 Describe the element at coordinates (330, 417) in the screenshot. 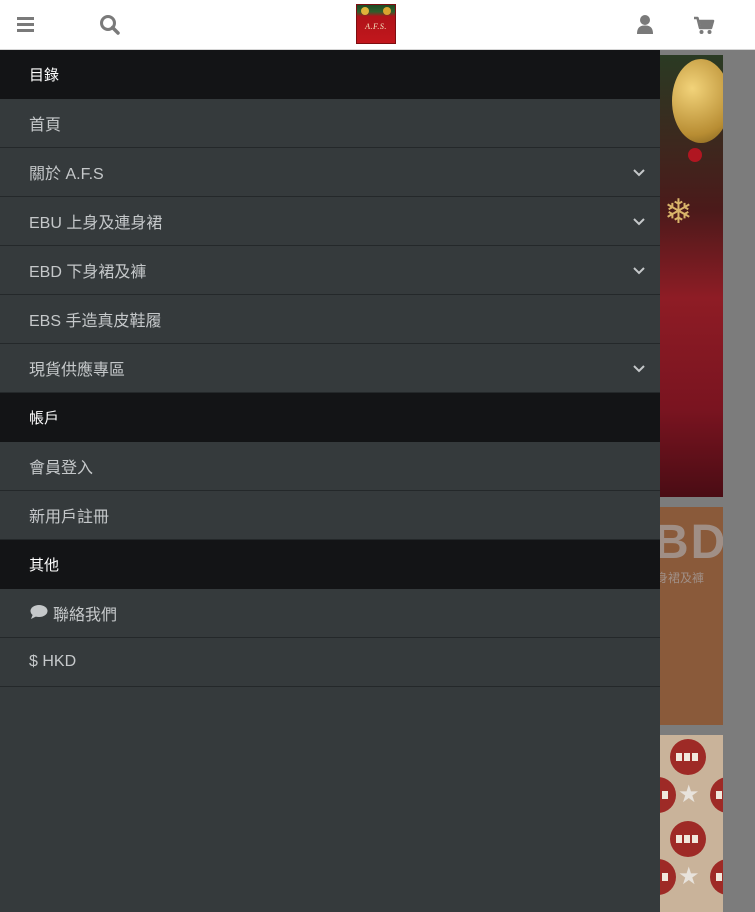

I see `section-header-account: 帳戶` at that location.